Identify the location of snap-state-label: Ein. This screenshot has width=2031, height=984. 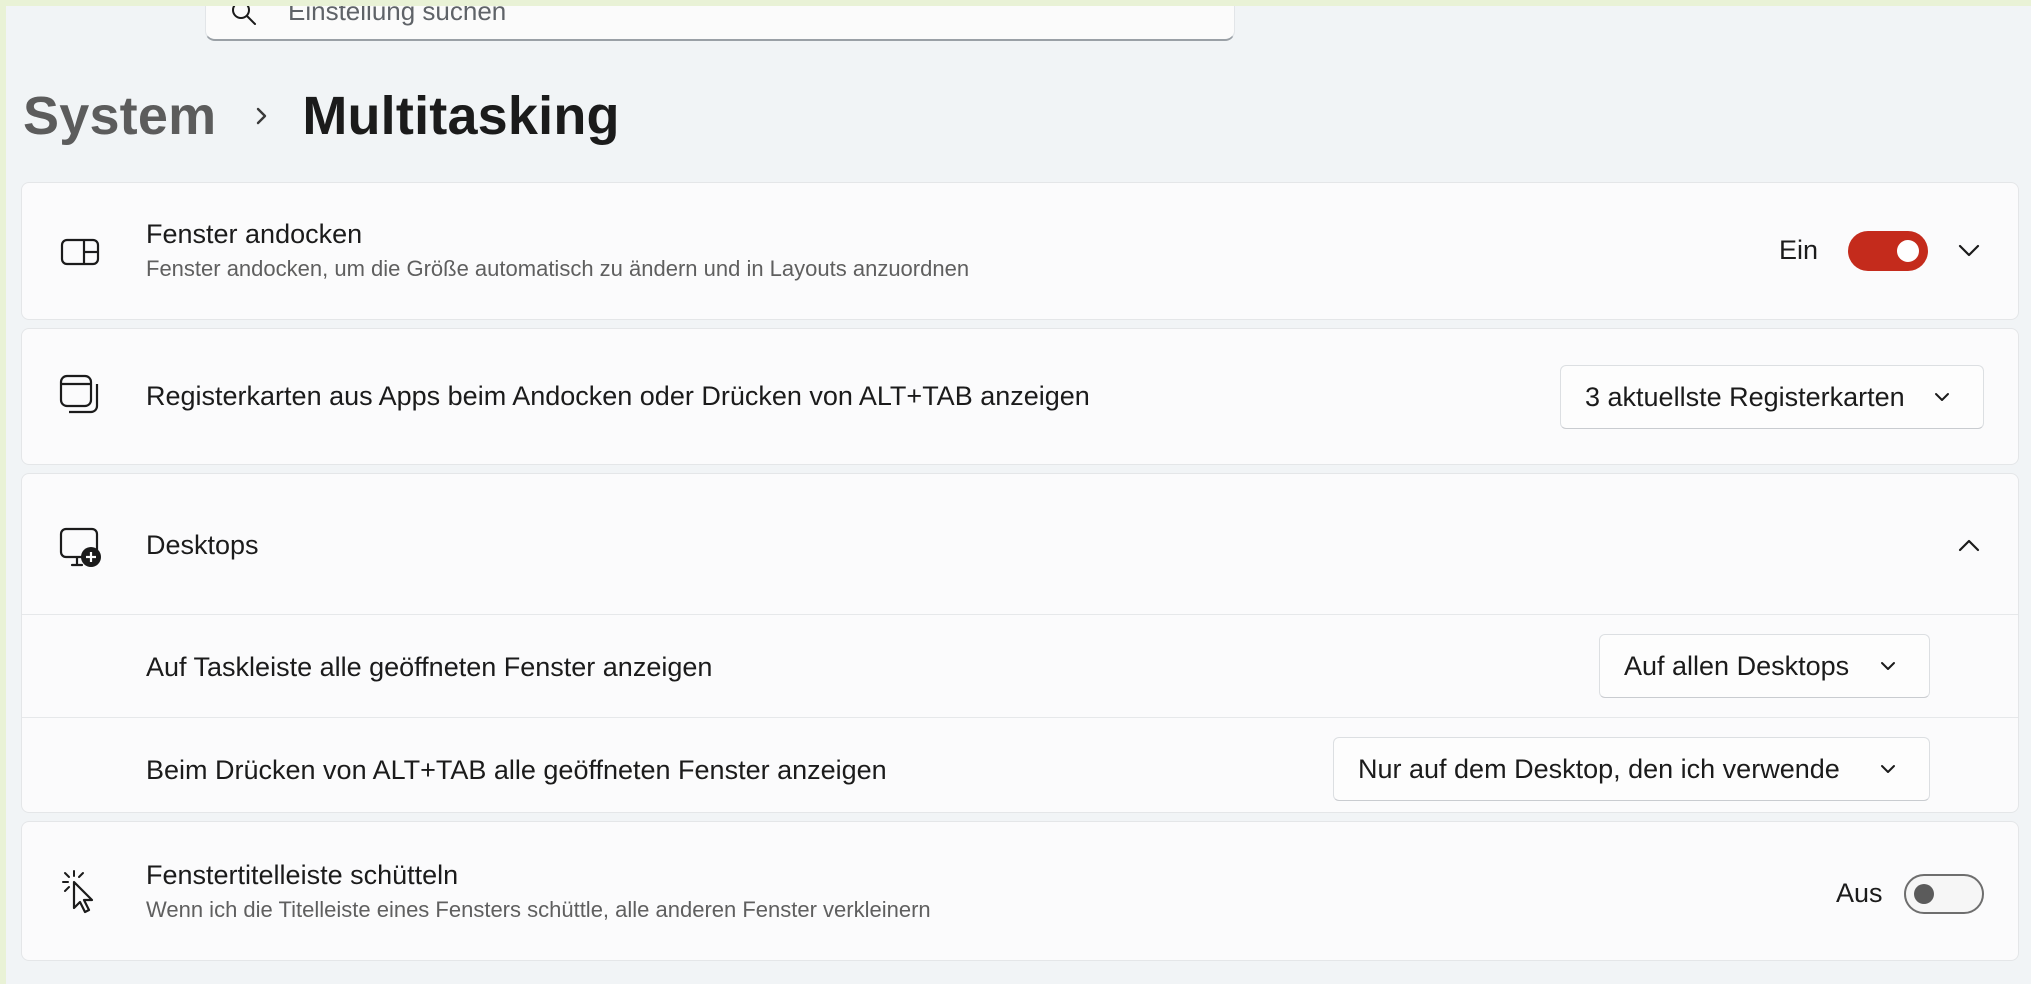
(1799, 250).